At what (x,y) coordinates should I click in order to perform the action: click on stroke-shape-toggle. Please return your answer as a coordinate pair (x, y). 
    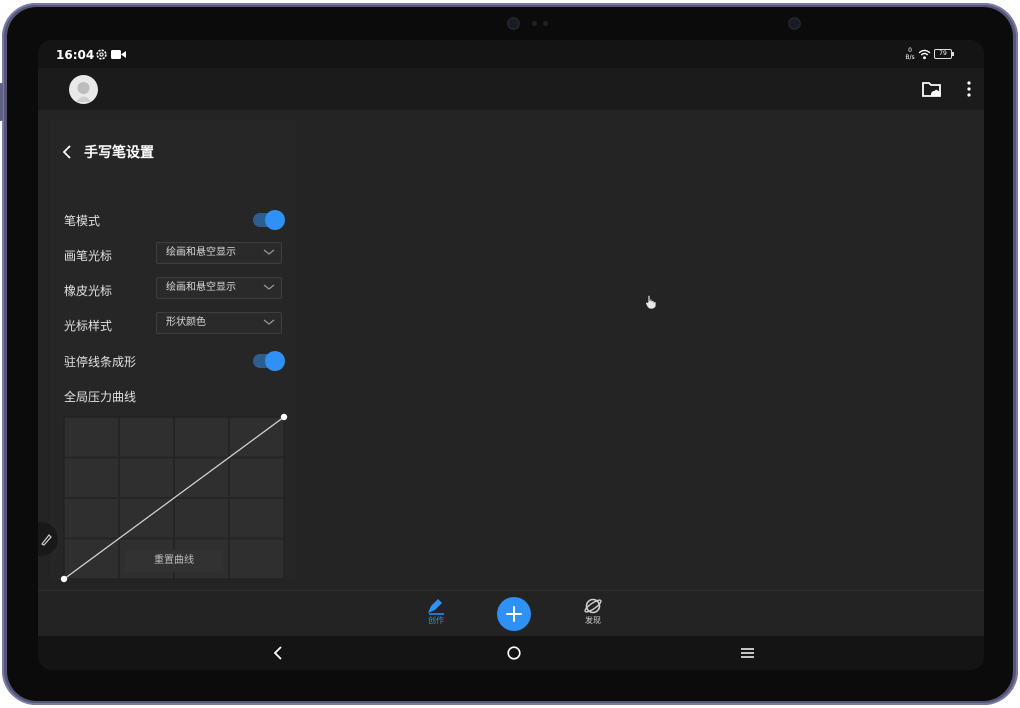
    Looking at the image, I should click on (269, 361).